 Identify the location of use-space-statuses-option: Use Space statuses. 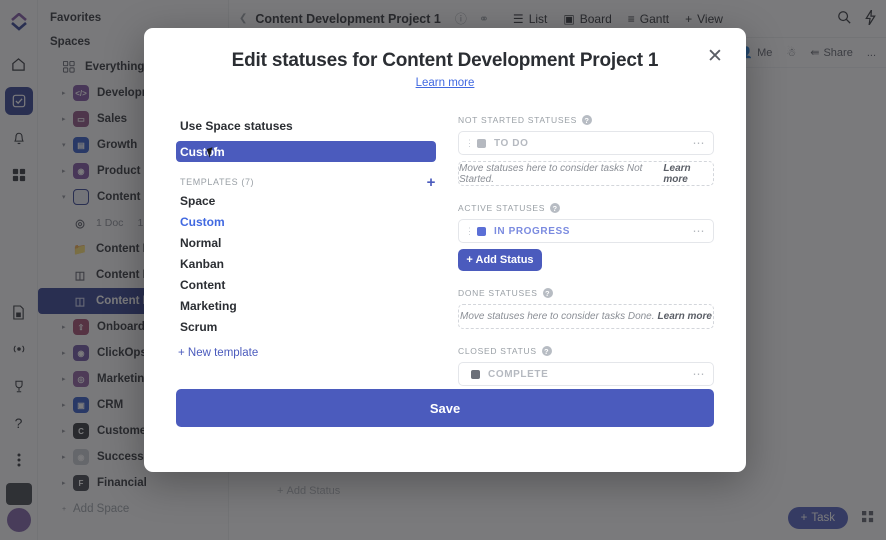
(306, 125).